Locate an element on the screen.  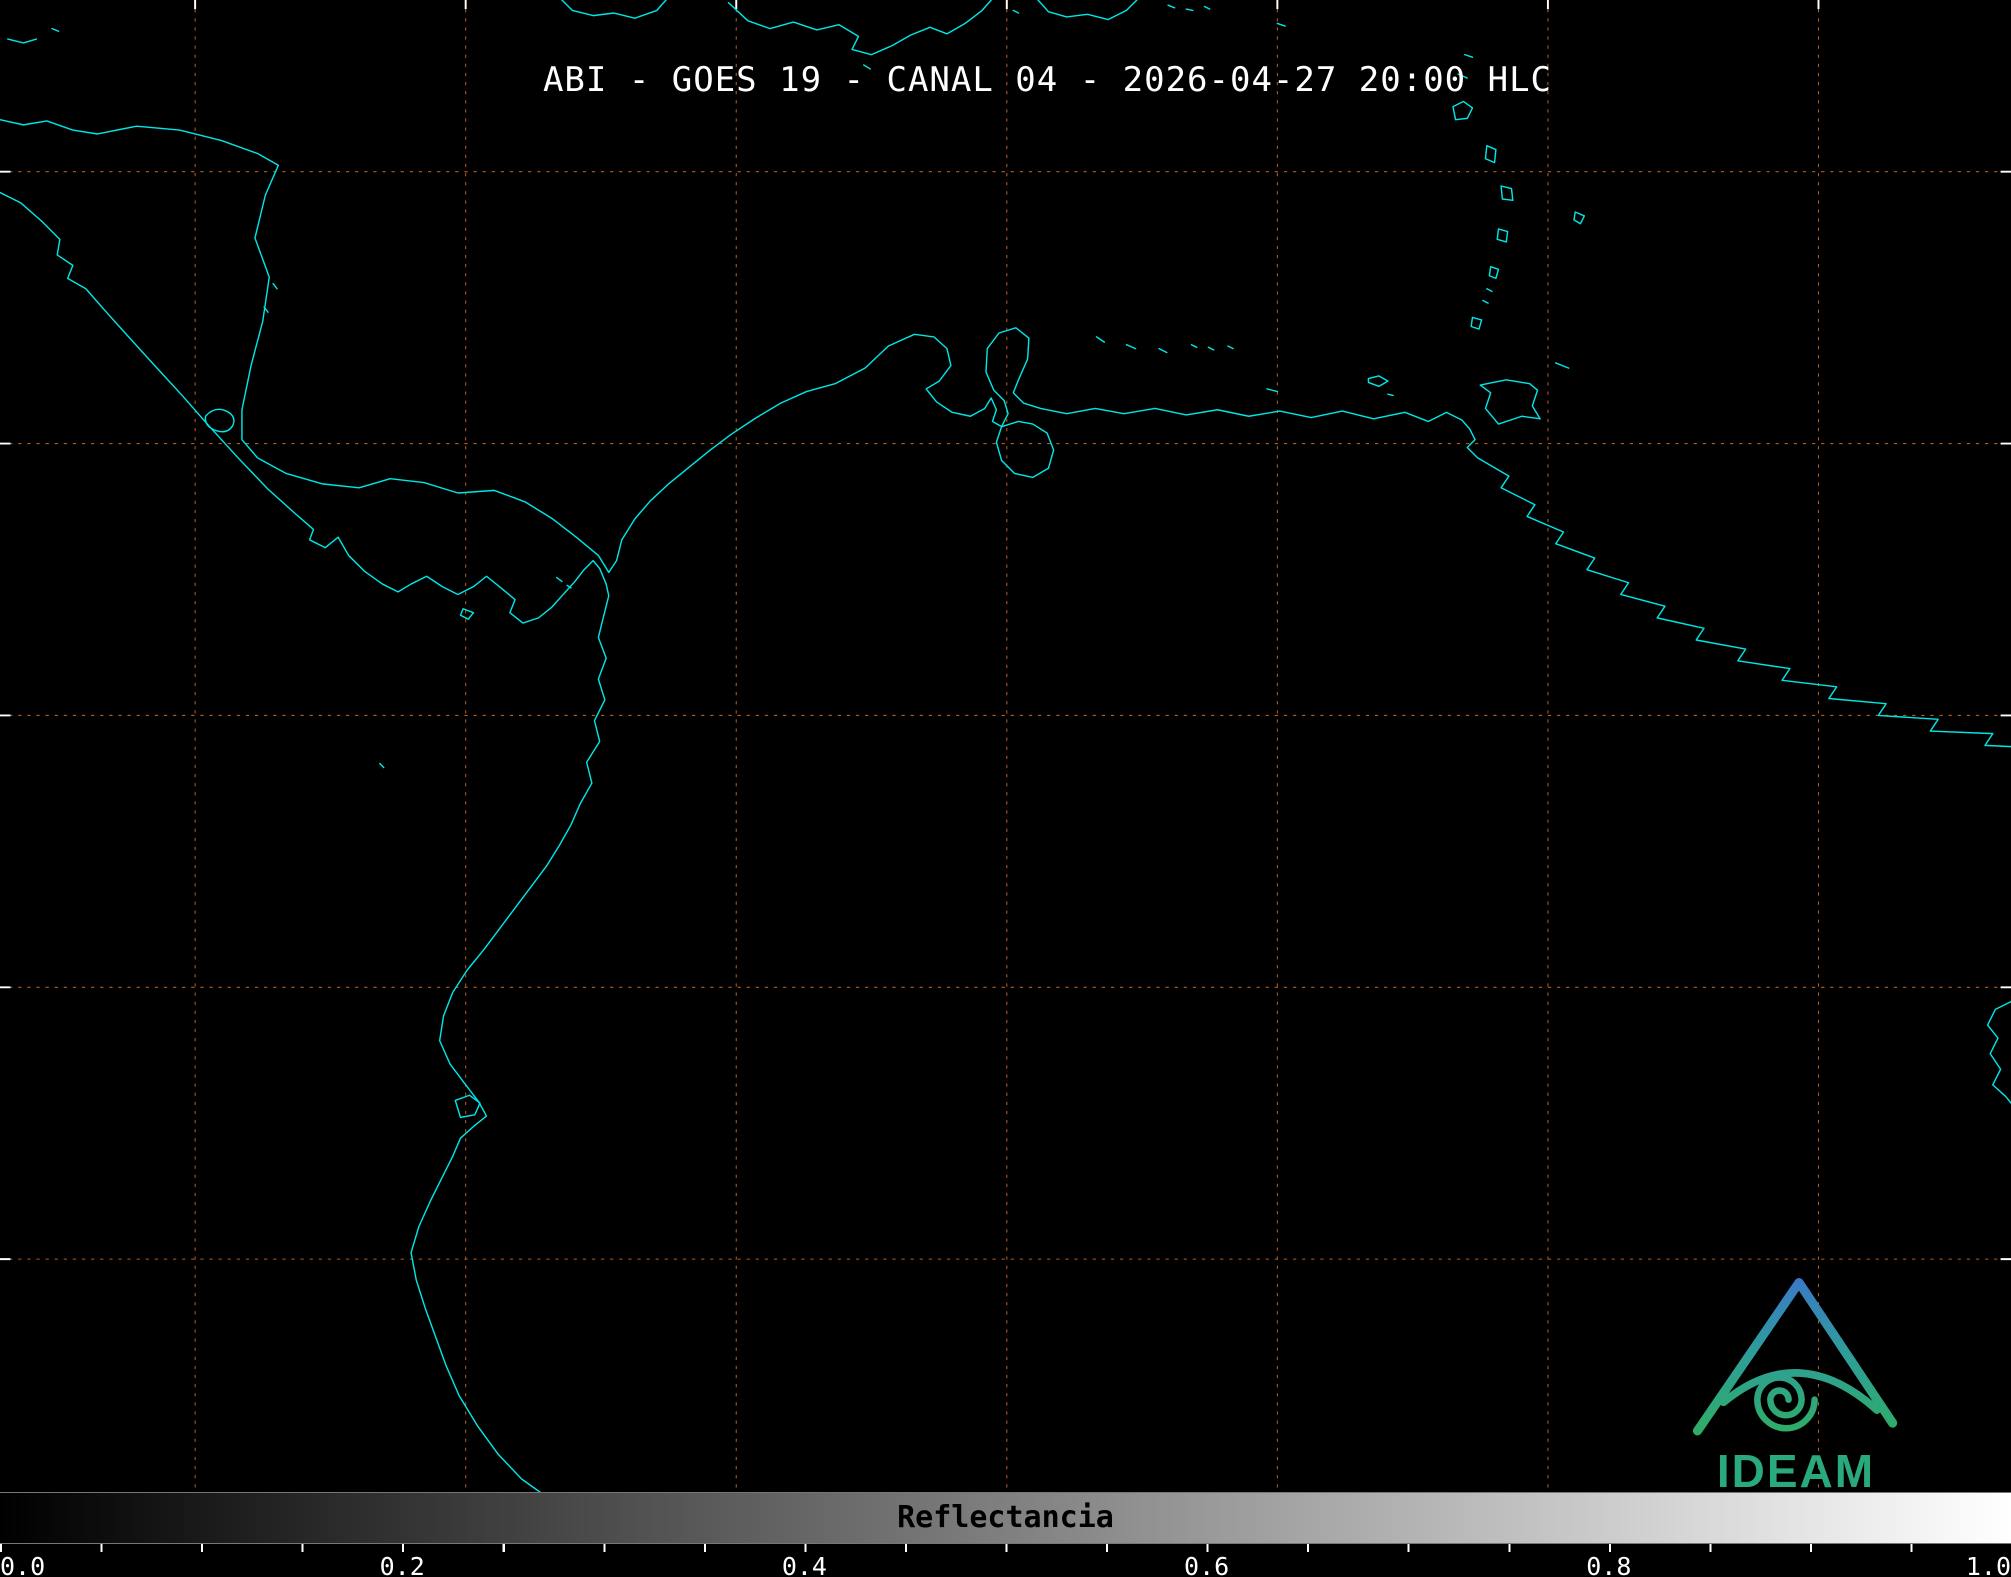
islands-venezuela-offshore is located at coordinates (1244, 366).